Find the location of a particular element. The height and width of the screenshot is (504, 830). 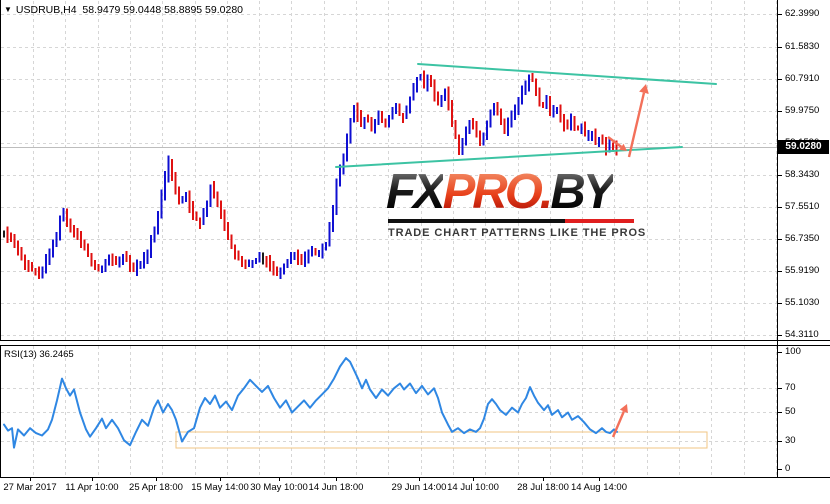

rsi-support-zone-box is located at coordinates (441, 440).